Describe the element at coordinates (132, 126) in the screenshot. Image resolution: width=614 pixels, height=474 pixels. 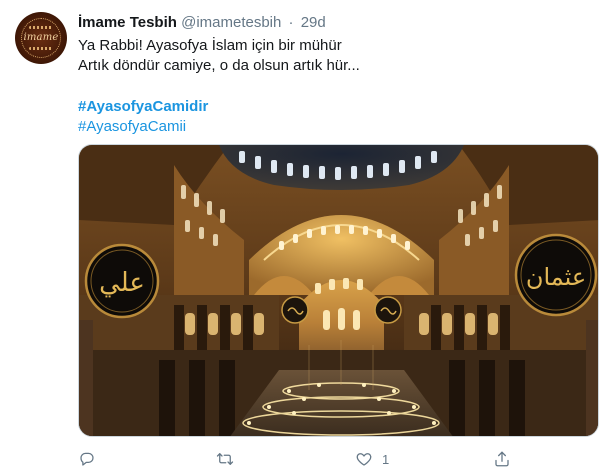
I see `hashtag-link: #AyasofyaCamii` at that location.